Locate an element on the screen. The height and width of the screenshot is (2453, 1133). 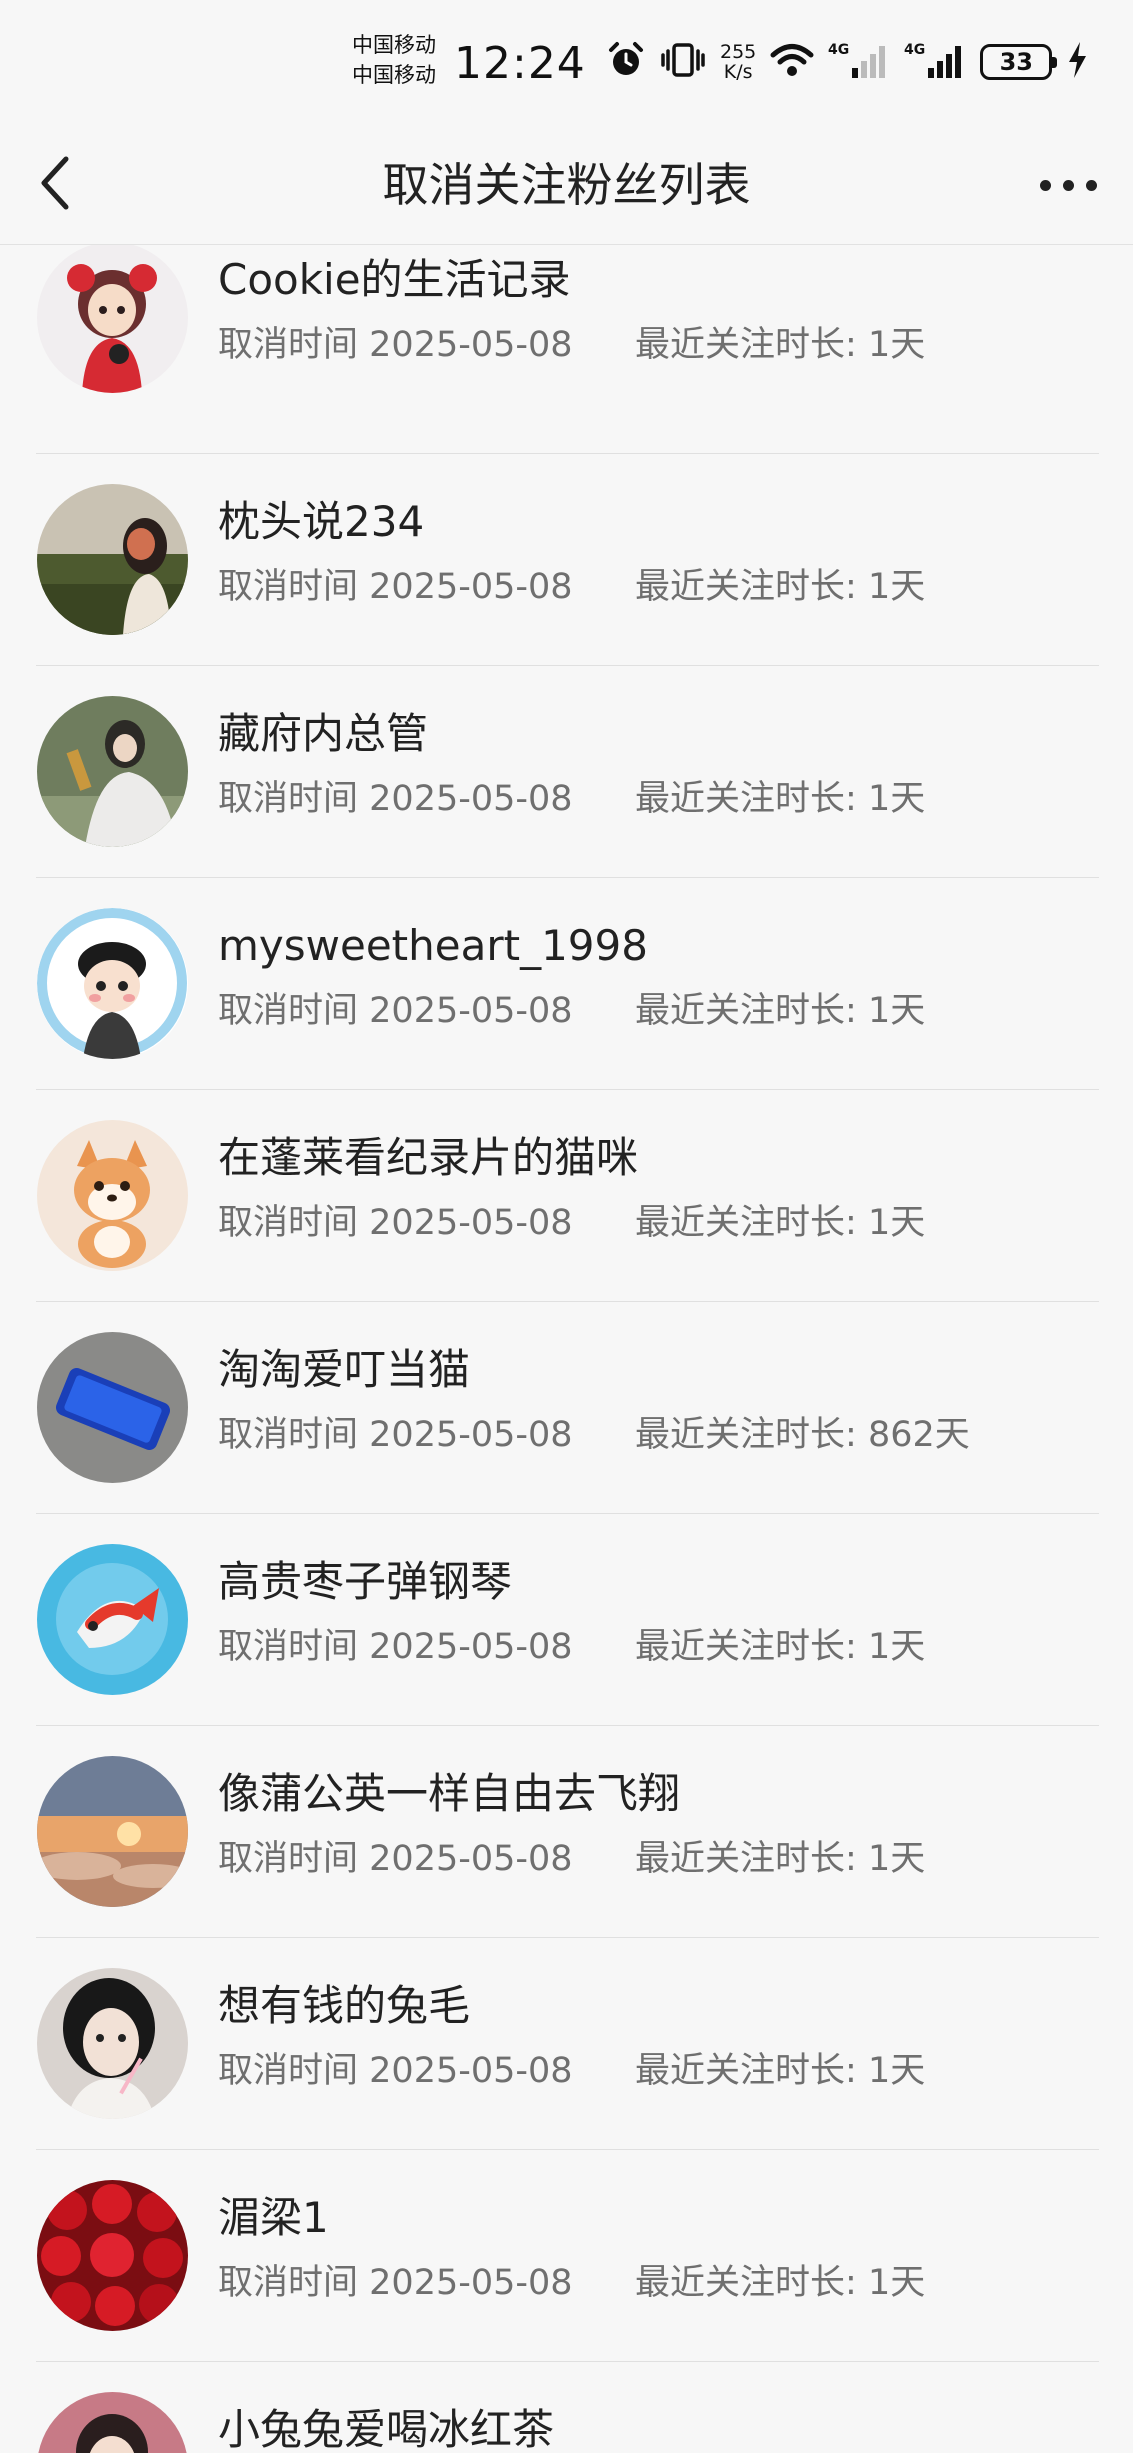
status-icons: 255 K/s 4G 4G 33 is located at coordinates (847, 62).